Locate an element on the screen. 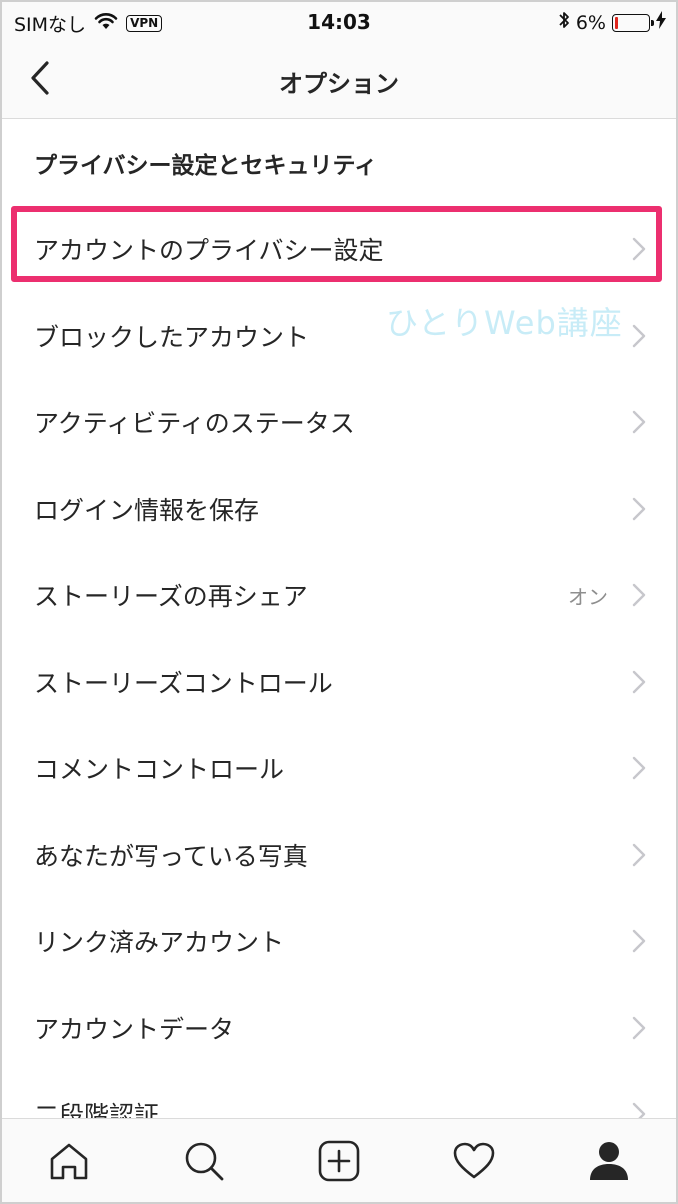 The width and height of the screenshot is (678, 1204). navigation-bar: オプション is located at coordinates (339, 80).